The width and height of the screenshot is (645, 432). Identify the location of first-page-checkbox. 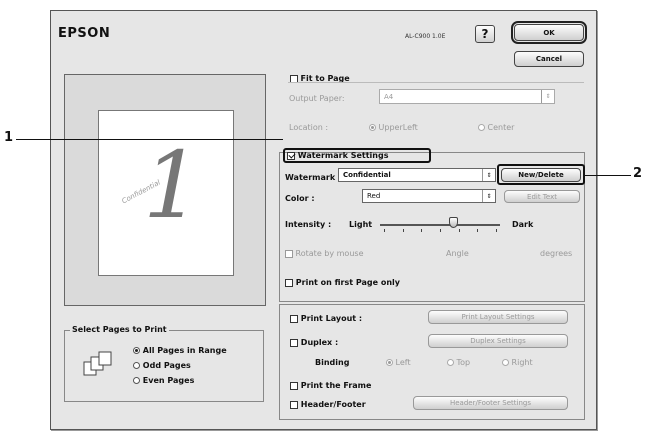
(289, 282).